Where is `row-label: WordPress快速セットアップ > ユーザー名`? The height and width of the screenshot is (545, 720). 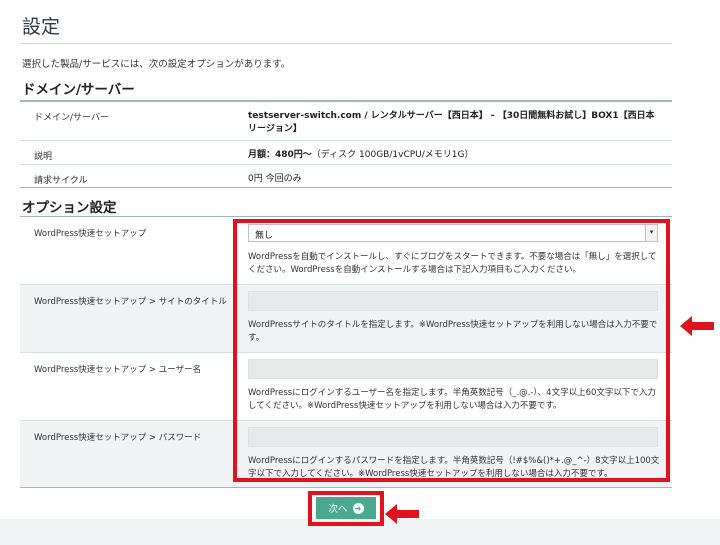 row-label: WordPress快速セットアップ > ユーザー名 is located at coordinates (118, 370).